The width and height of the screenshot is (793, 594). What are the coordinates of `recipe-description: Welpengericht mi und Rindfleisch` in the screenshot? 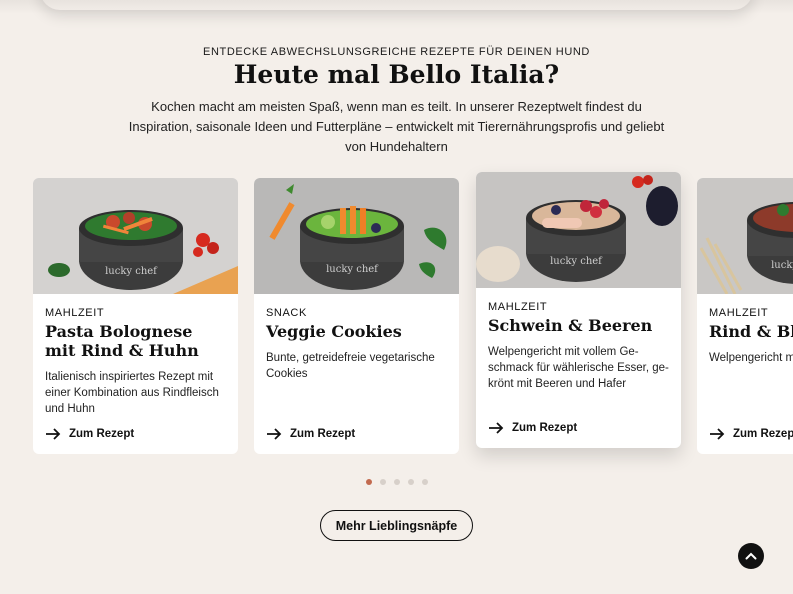 It's located at (751, 358).